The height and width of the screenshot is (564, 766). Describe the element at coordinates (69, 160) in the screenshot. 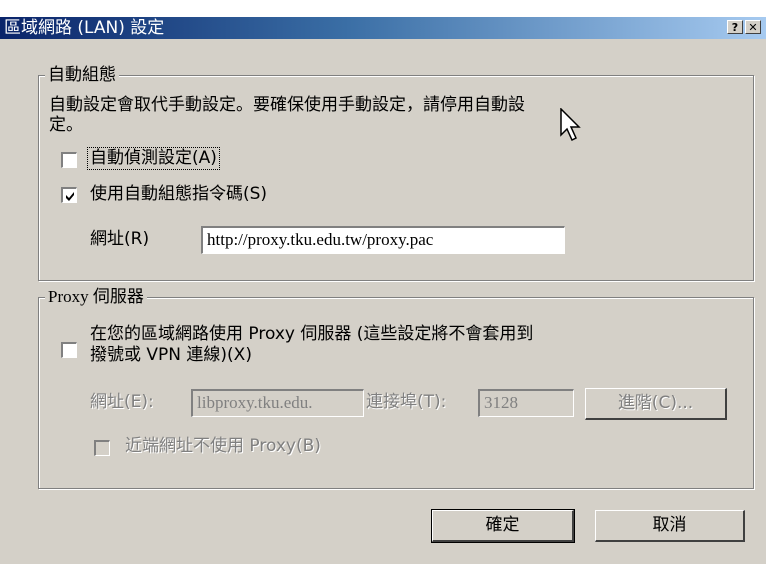

I see `auto-detect-checkbox` at that location.